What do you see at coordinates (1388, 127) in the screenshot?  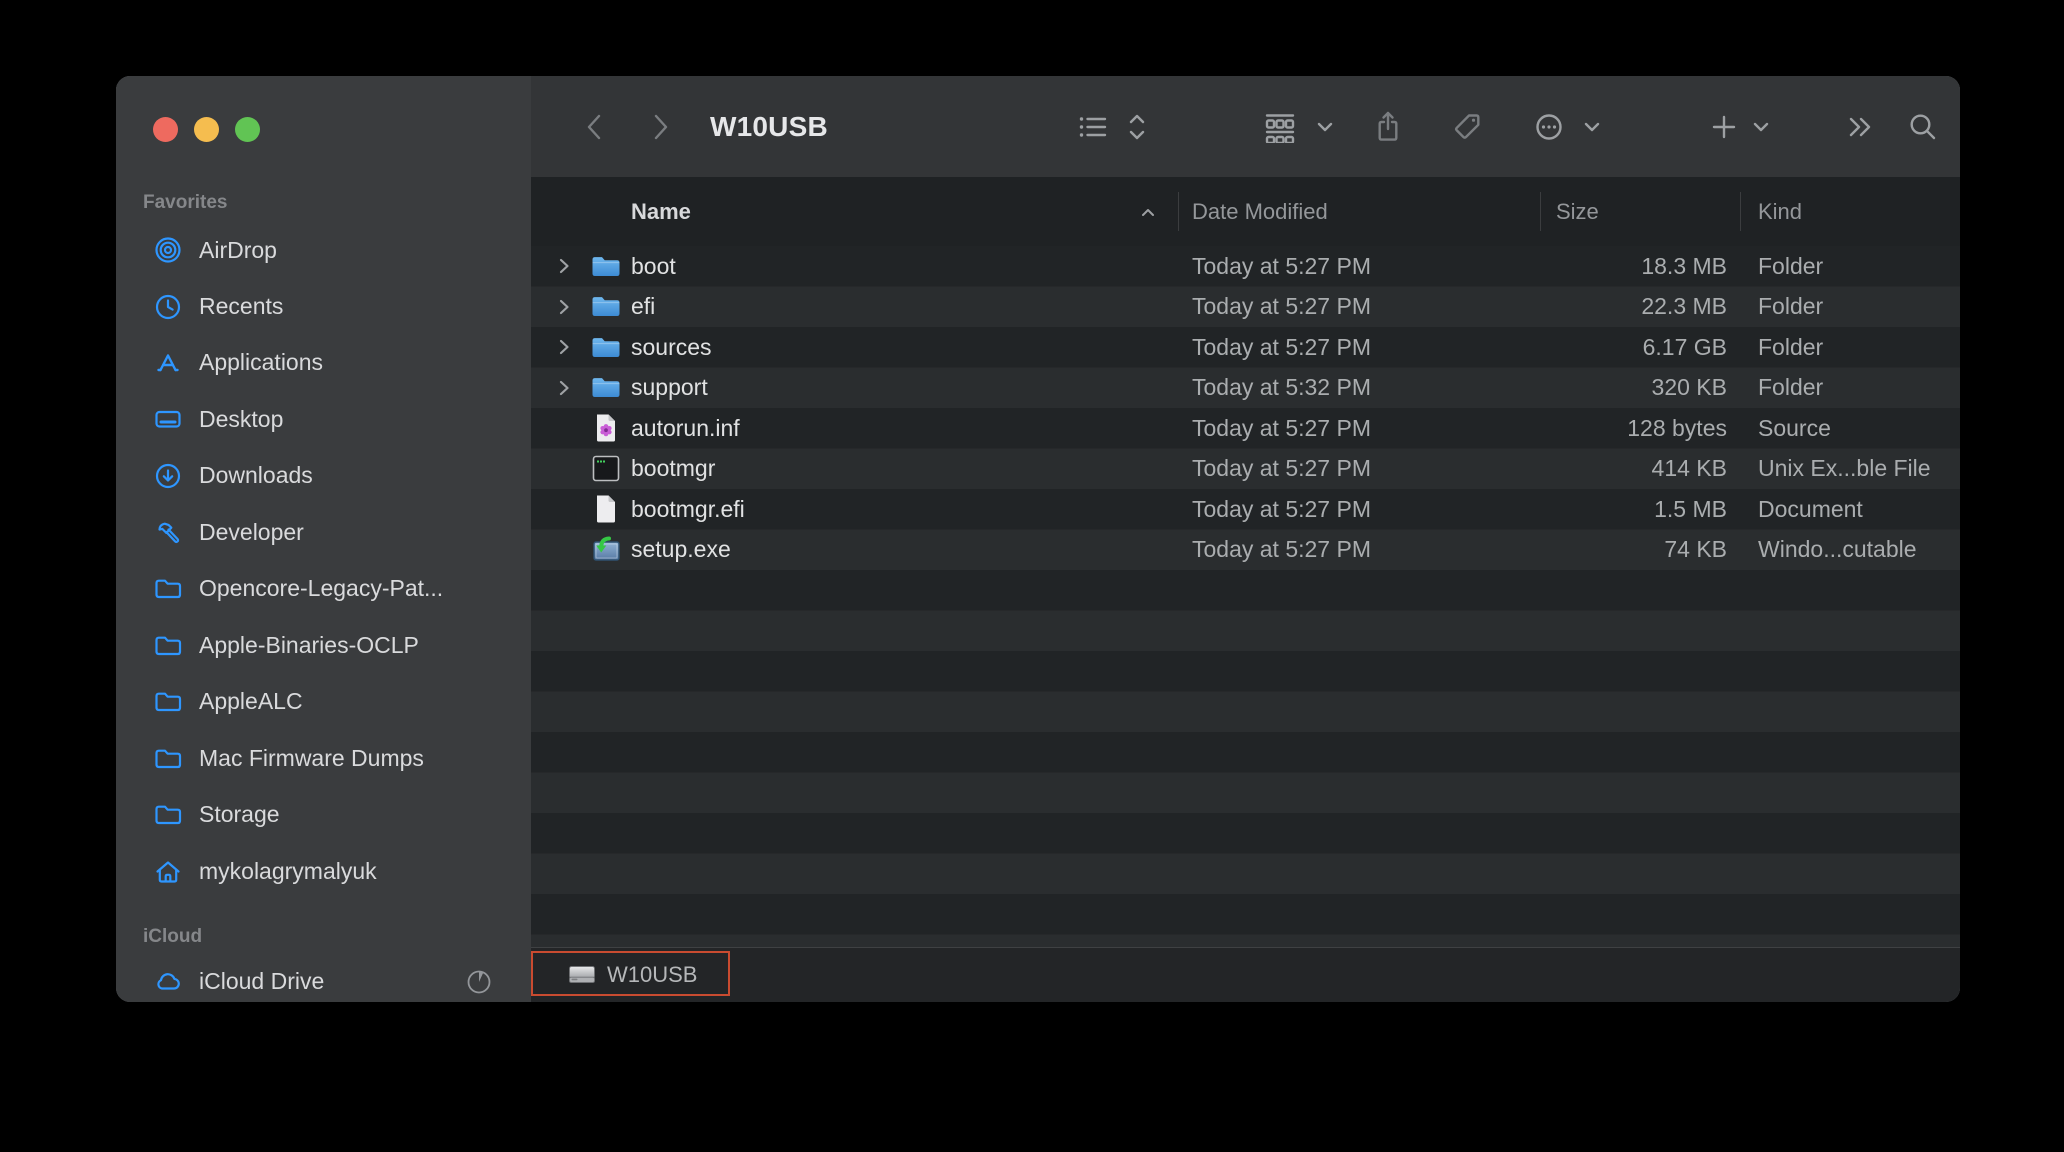 I see `share-icon` at bounding box center [1388, 127].